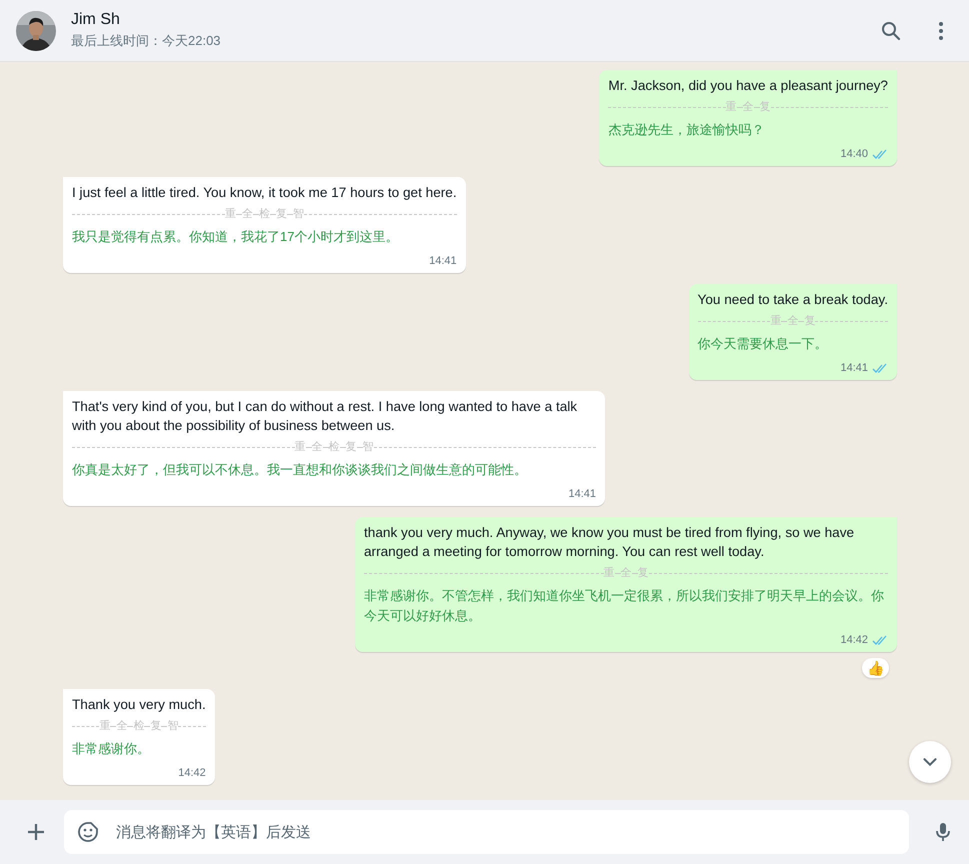 The height and width of the screenshot is (864, 969). What do you see at coordinates (687, 130) in the screenshot?
I see `translation-text: 杰克逊先生，旅途愉快吗？` at bounding box center [687, 130].